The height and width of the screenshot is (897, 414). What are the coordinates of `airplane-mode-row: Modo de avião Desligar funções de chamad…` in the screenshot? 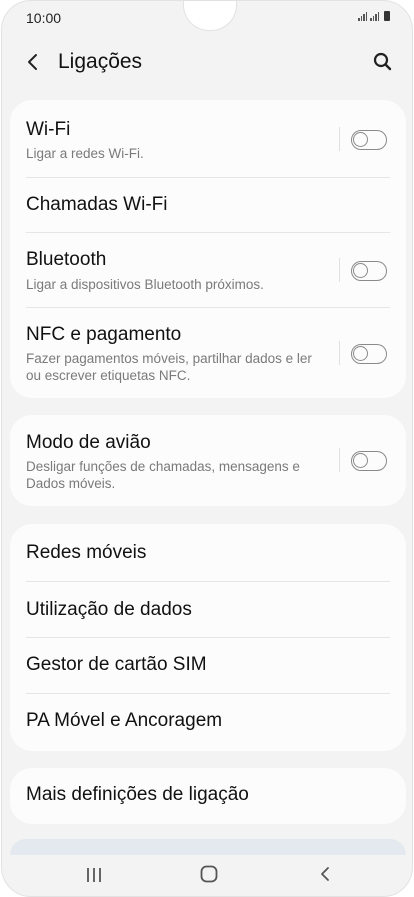 It's located at (208, 460).